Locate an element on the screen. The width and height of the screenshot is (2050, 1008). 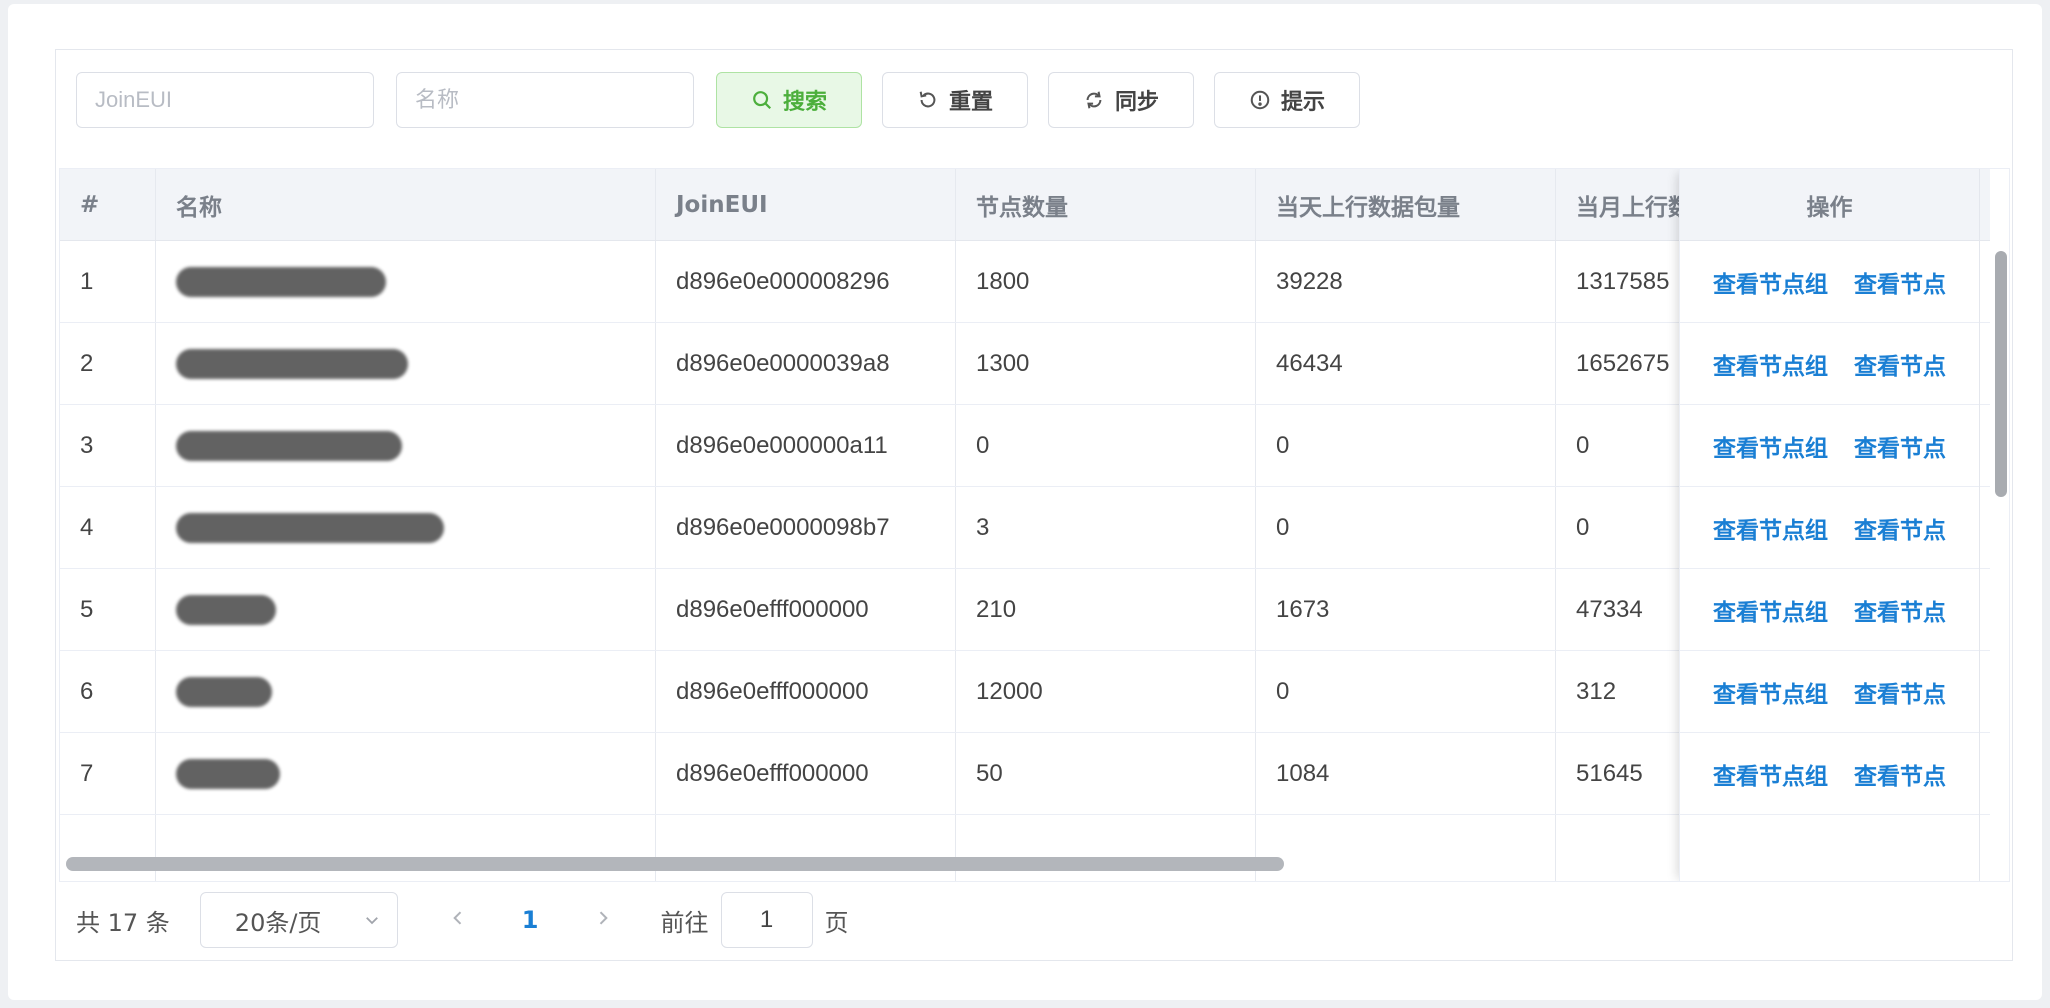
cell-node-count: 50 is located at coordinates (1106, 773).